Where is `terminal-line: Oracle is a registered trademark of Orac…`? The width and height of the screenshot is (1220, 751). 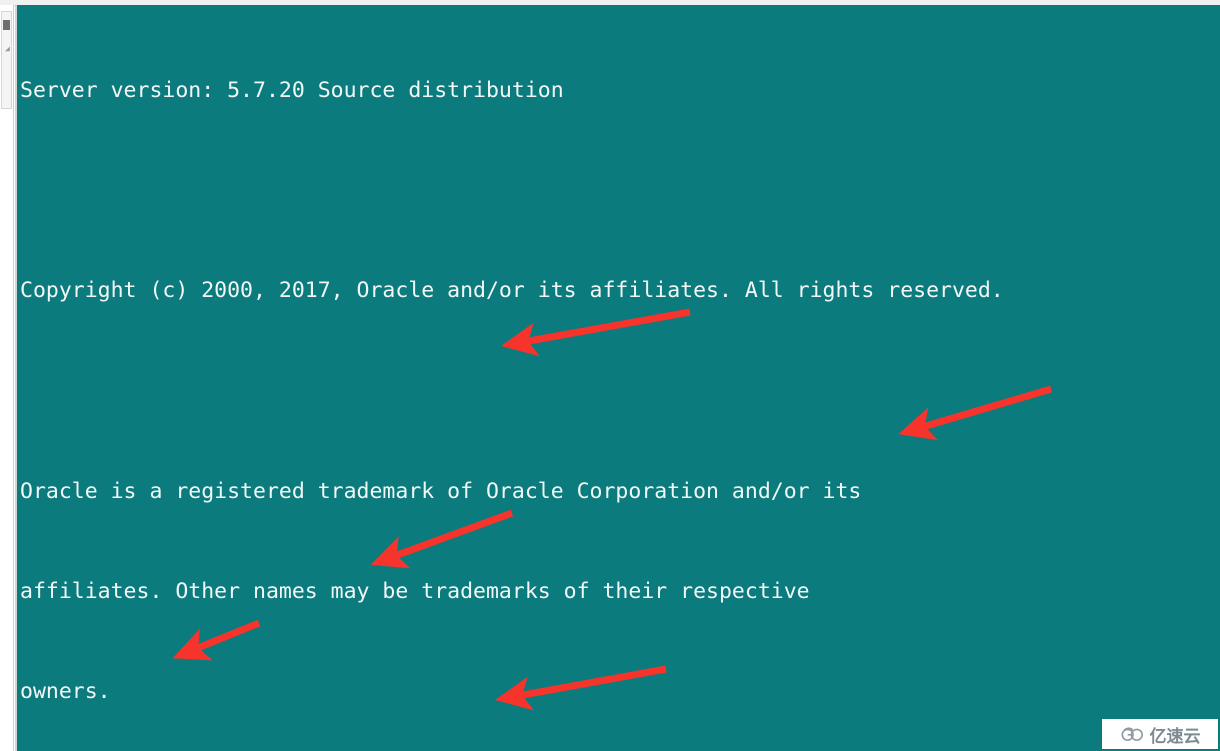
terminal-line: Oracle is a registered trademark of Orac… is located at coordinates (441, 491).